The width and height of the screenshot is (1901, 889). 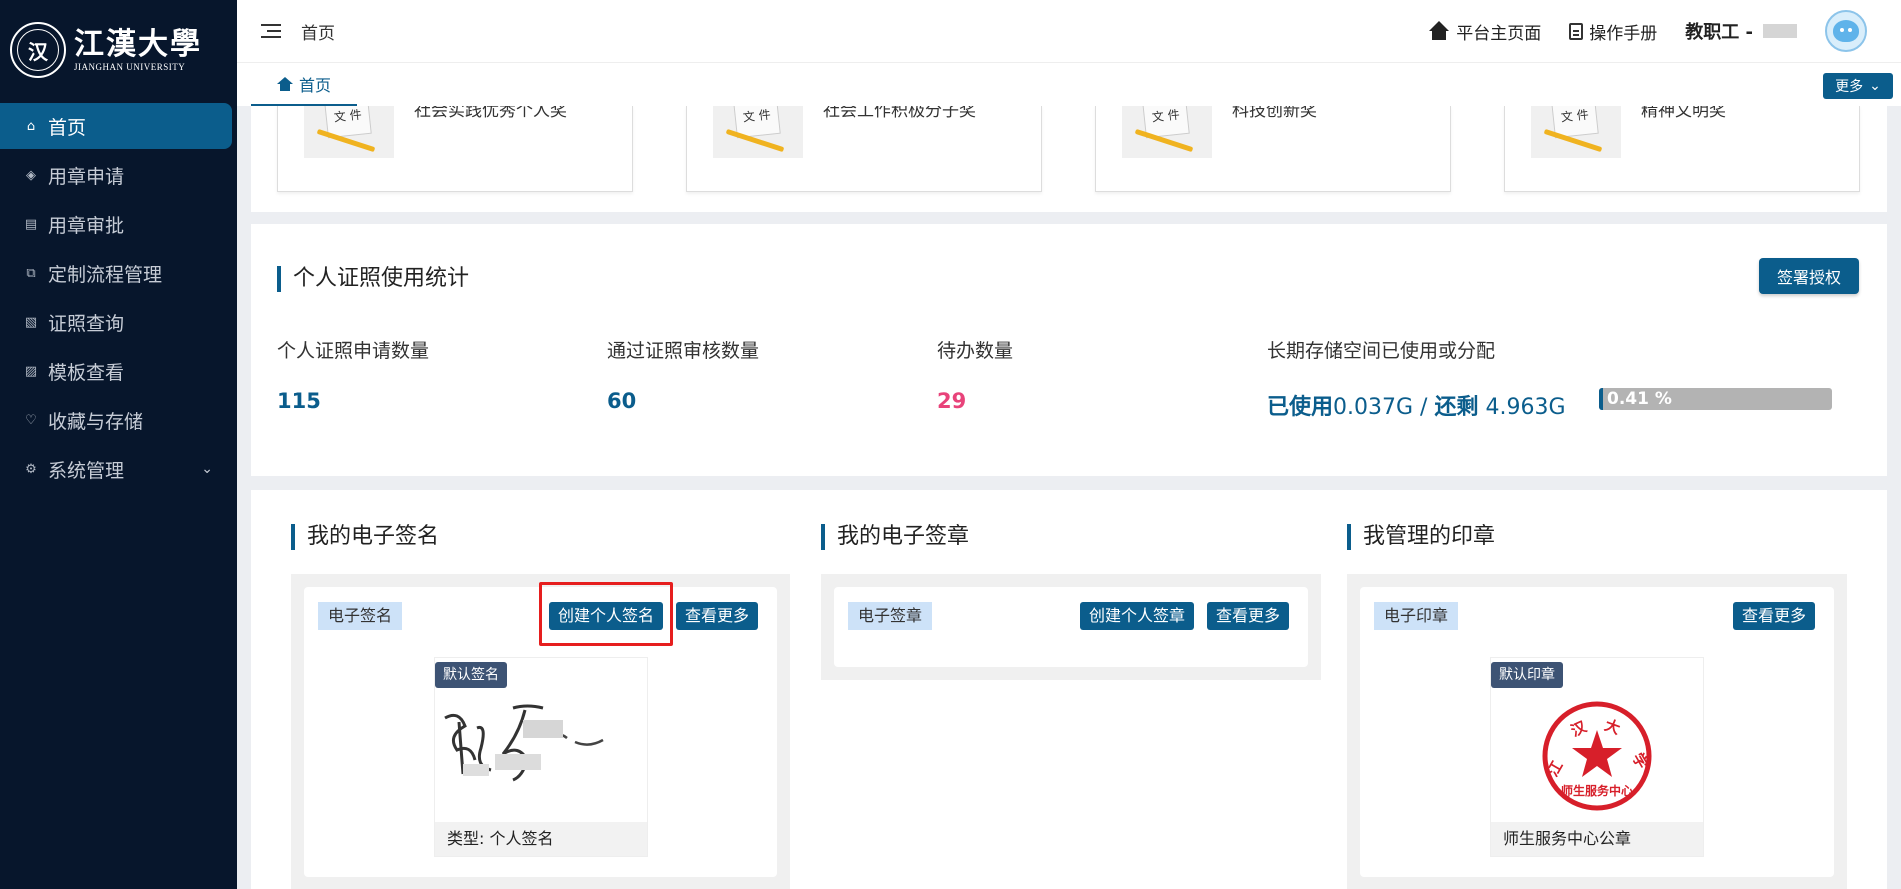 I want to click on seal-thumbnail: 默认印章 江 汉 大 学 师生服务中心 师生服务中心公章, so click(x=1597, y=757).